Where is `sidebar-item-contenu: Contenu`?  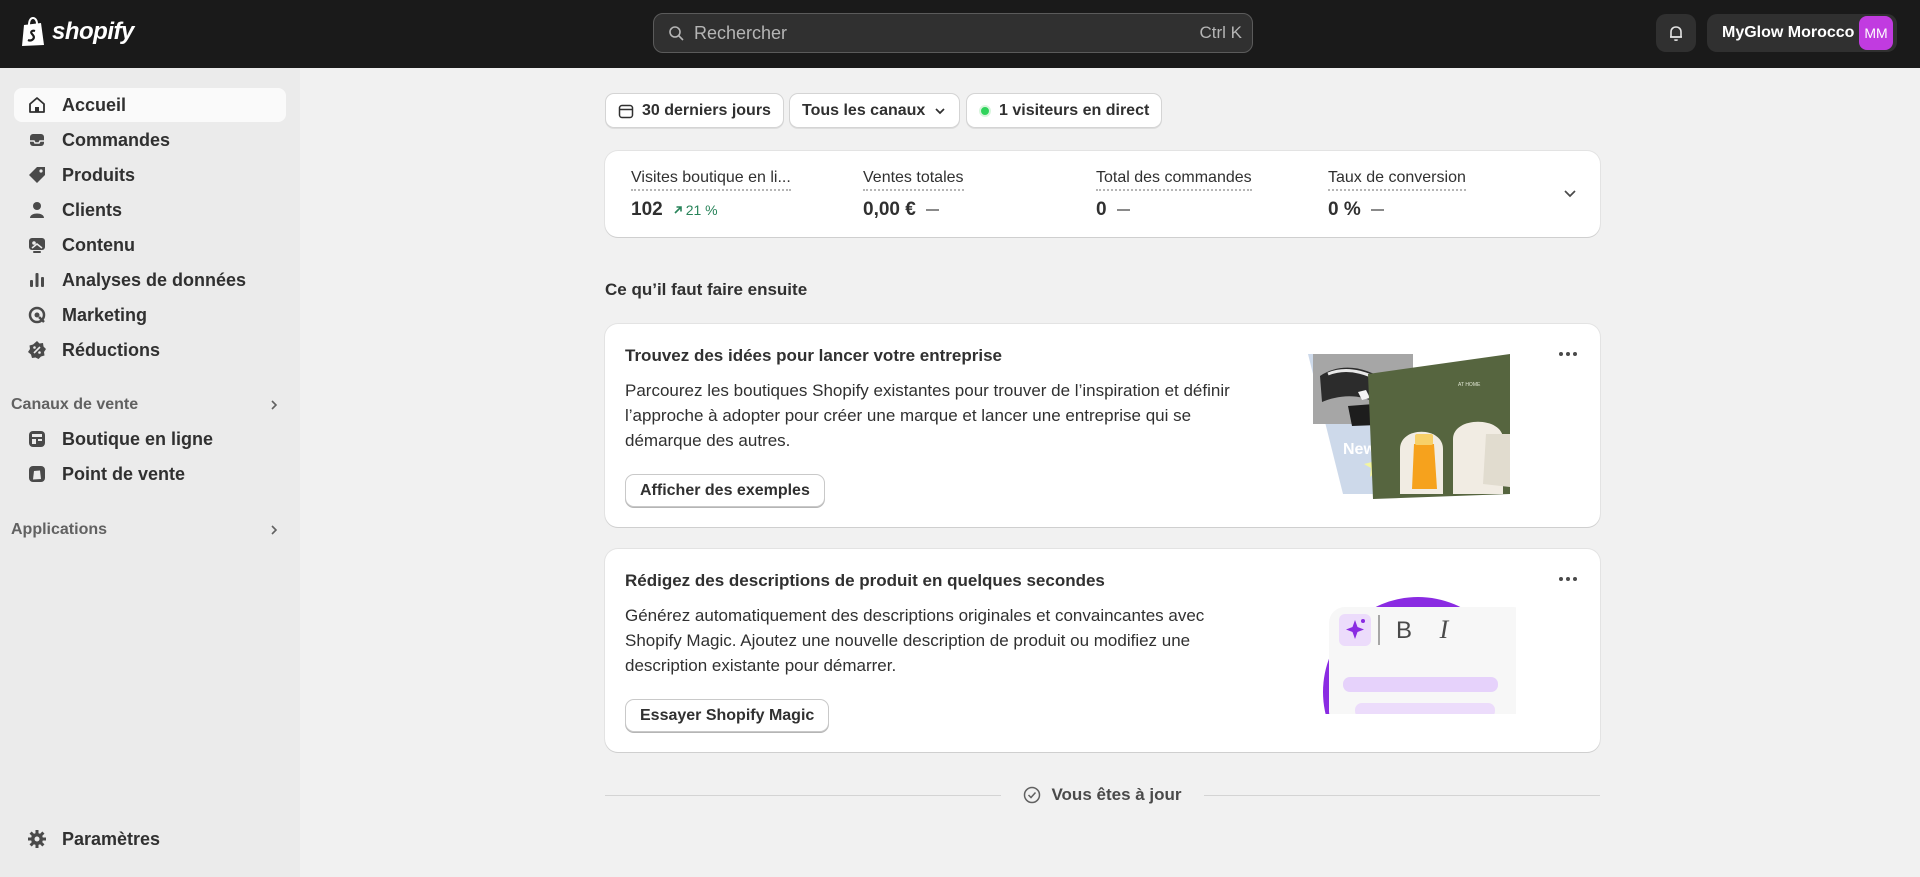
sidebar-item-contenu: Contenu is located at coordinates (150, 245).